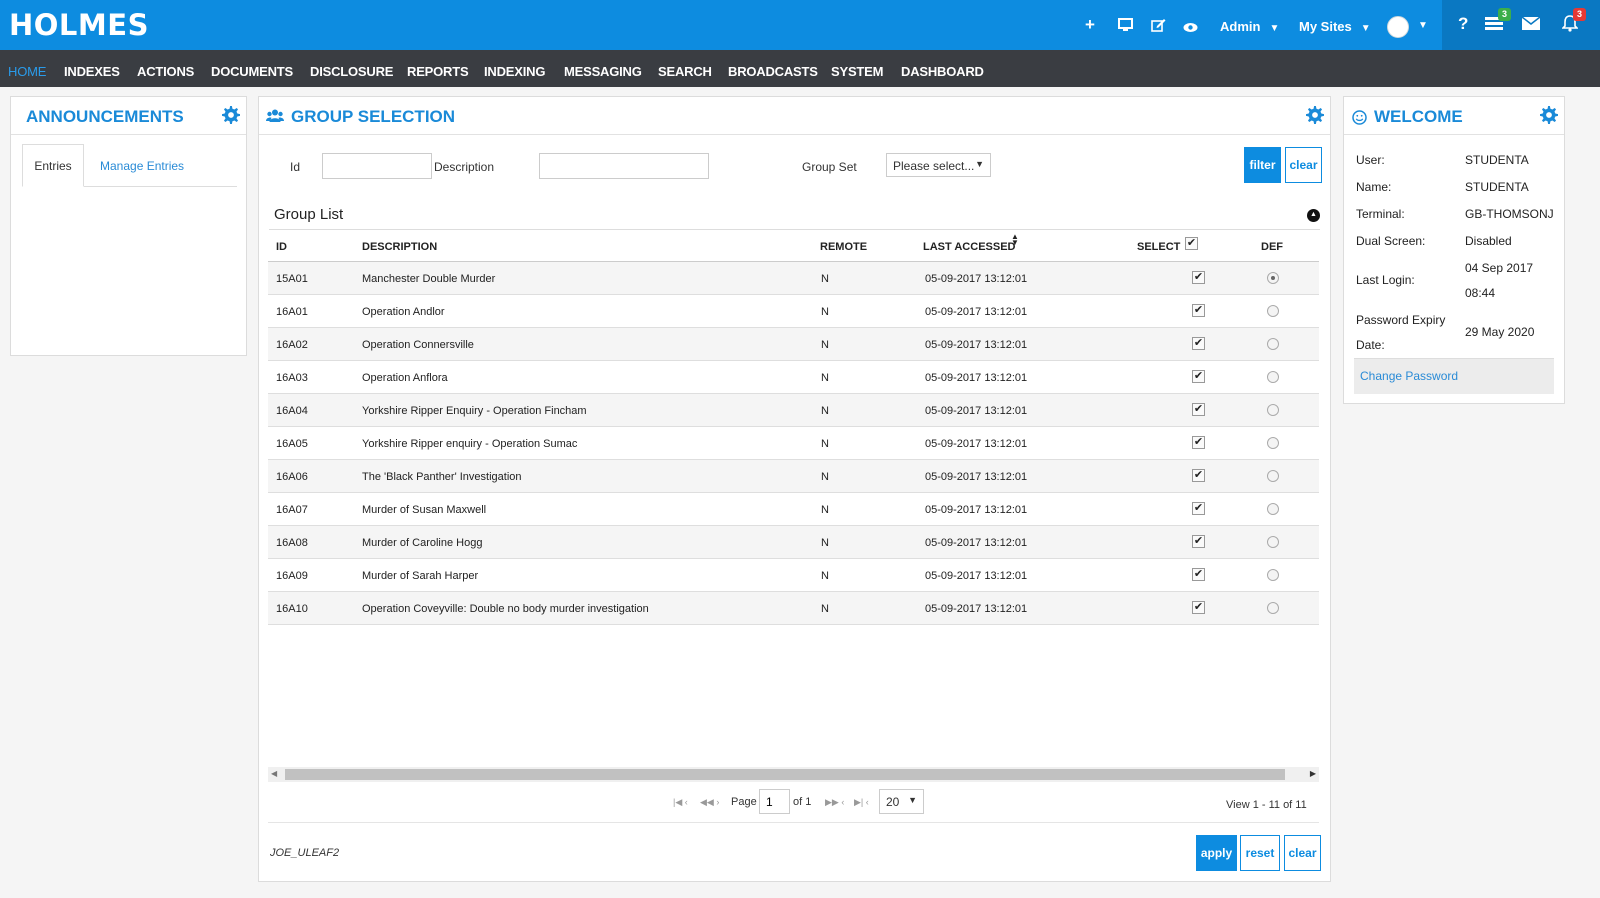 Image resolution: width=1600 pixels, height=898 pixels. Describe the element at coordinates (1313, 773) in the screenshot. I see `scroll-right-icon: ▶` at that location.